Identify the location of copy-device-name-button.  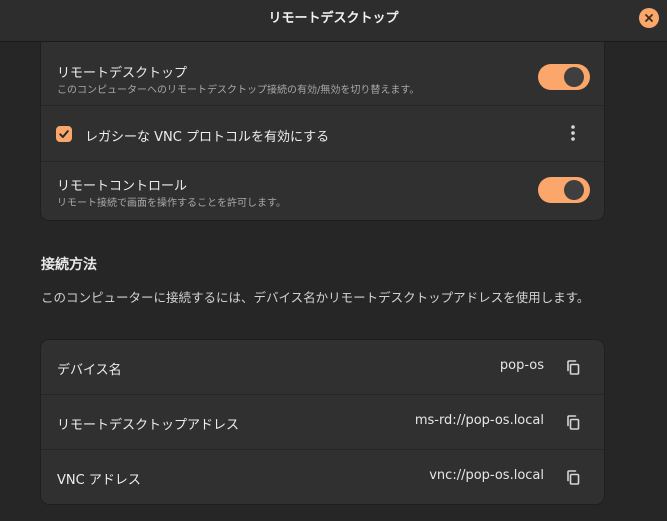
(573, 367).